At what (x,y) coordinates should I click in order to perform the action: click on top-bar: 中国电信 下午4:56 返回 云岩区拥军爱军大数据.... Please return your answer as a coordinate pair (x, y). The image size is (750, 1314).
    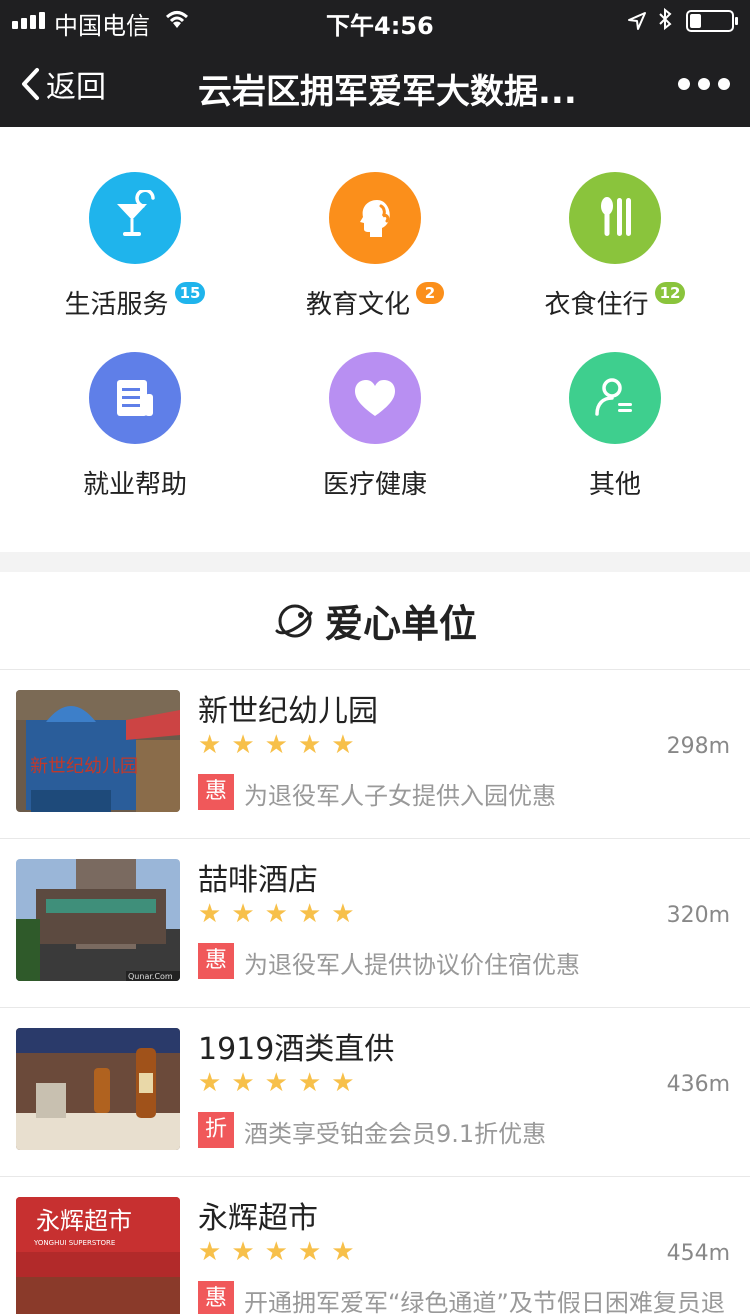
    Looking at the image, I should click on (375, 63).